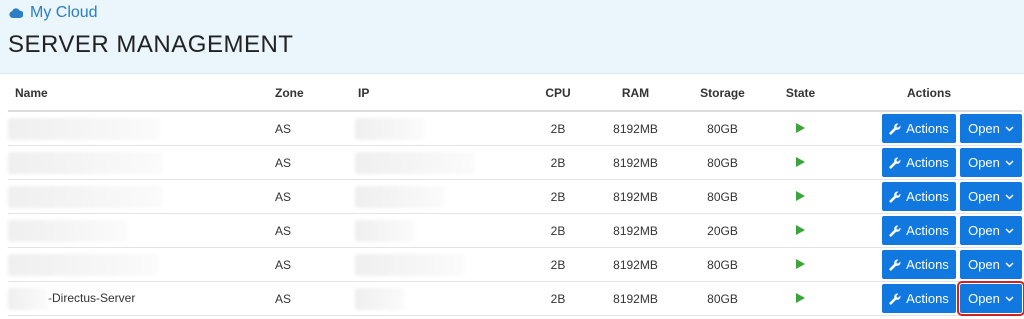 This screenshot has width=1024, height=319. I want to click on breadcrumb: My Cloud, so click(53, 13).